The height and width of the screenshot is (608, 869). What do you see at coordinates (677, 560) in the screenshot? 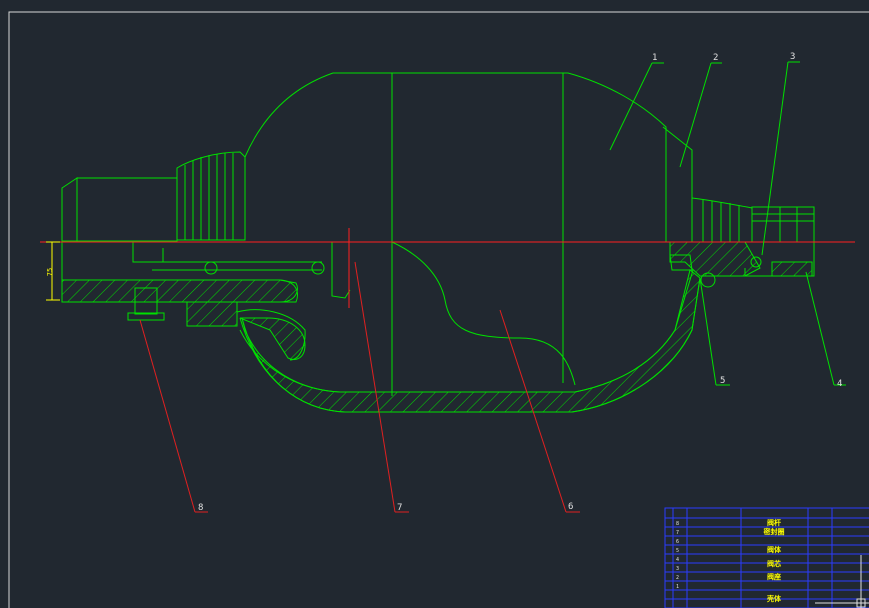
I see `bom-row-num: 4` at bounding box center [677, 560].